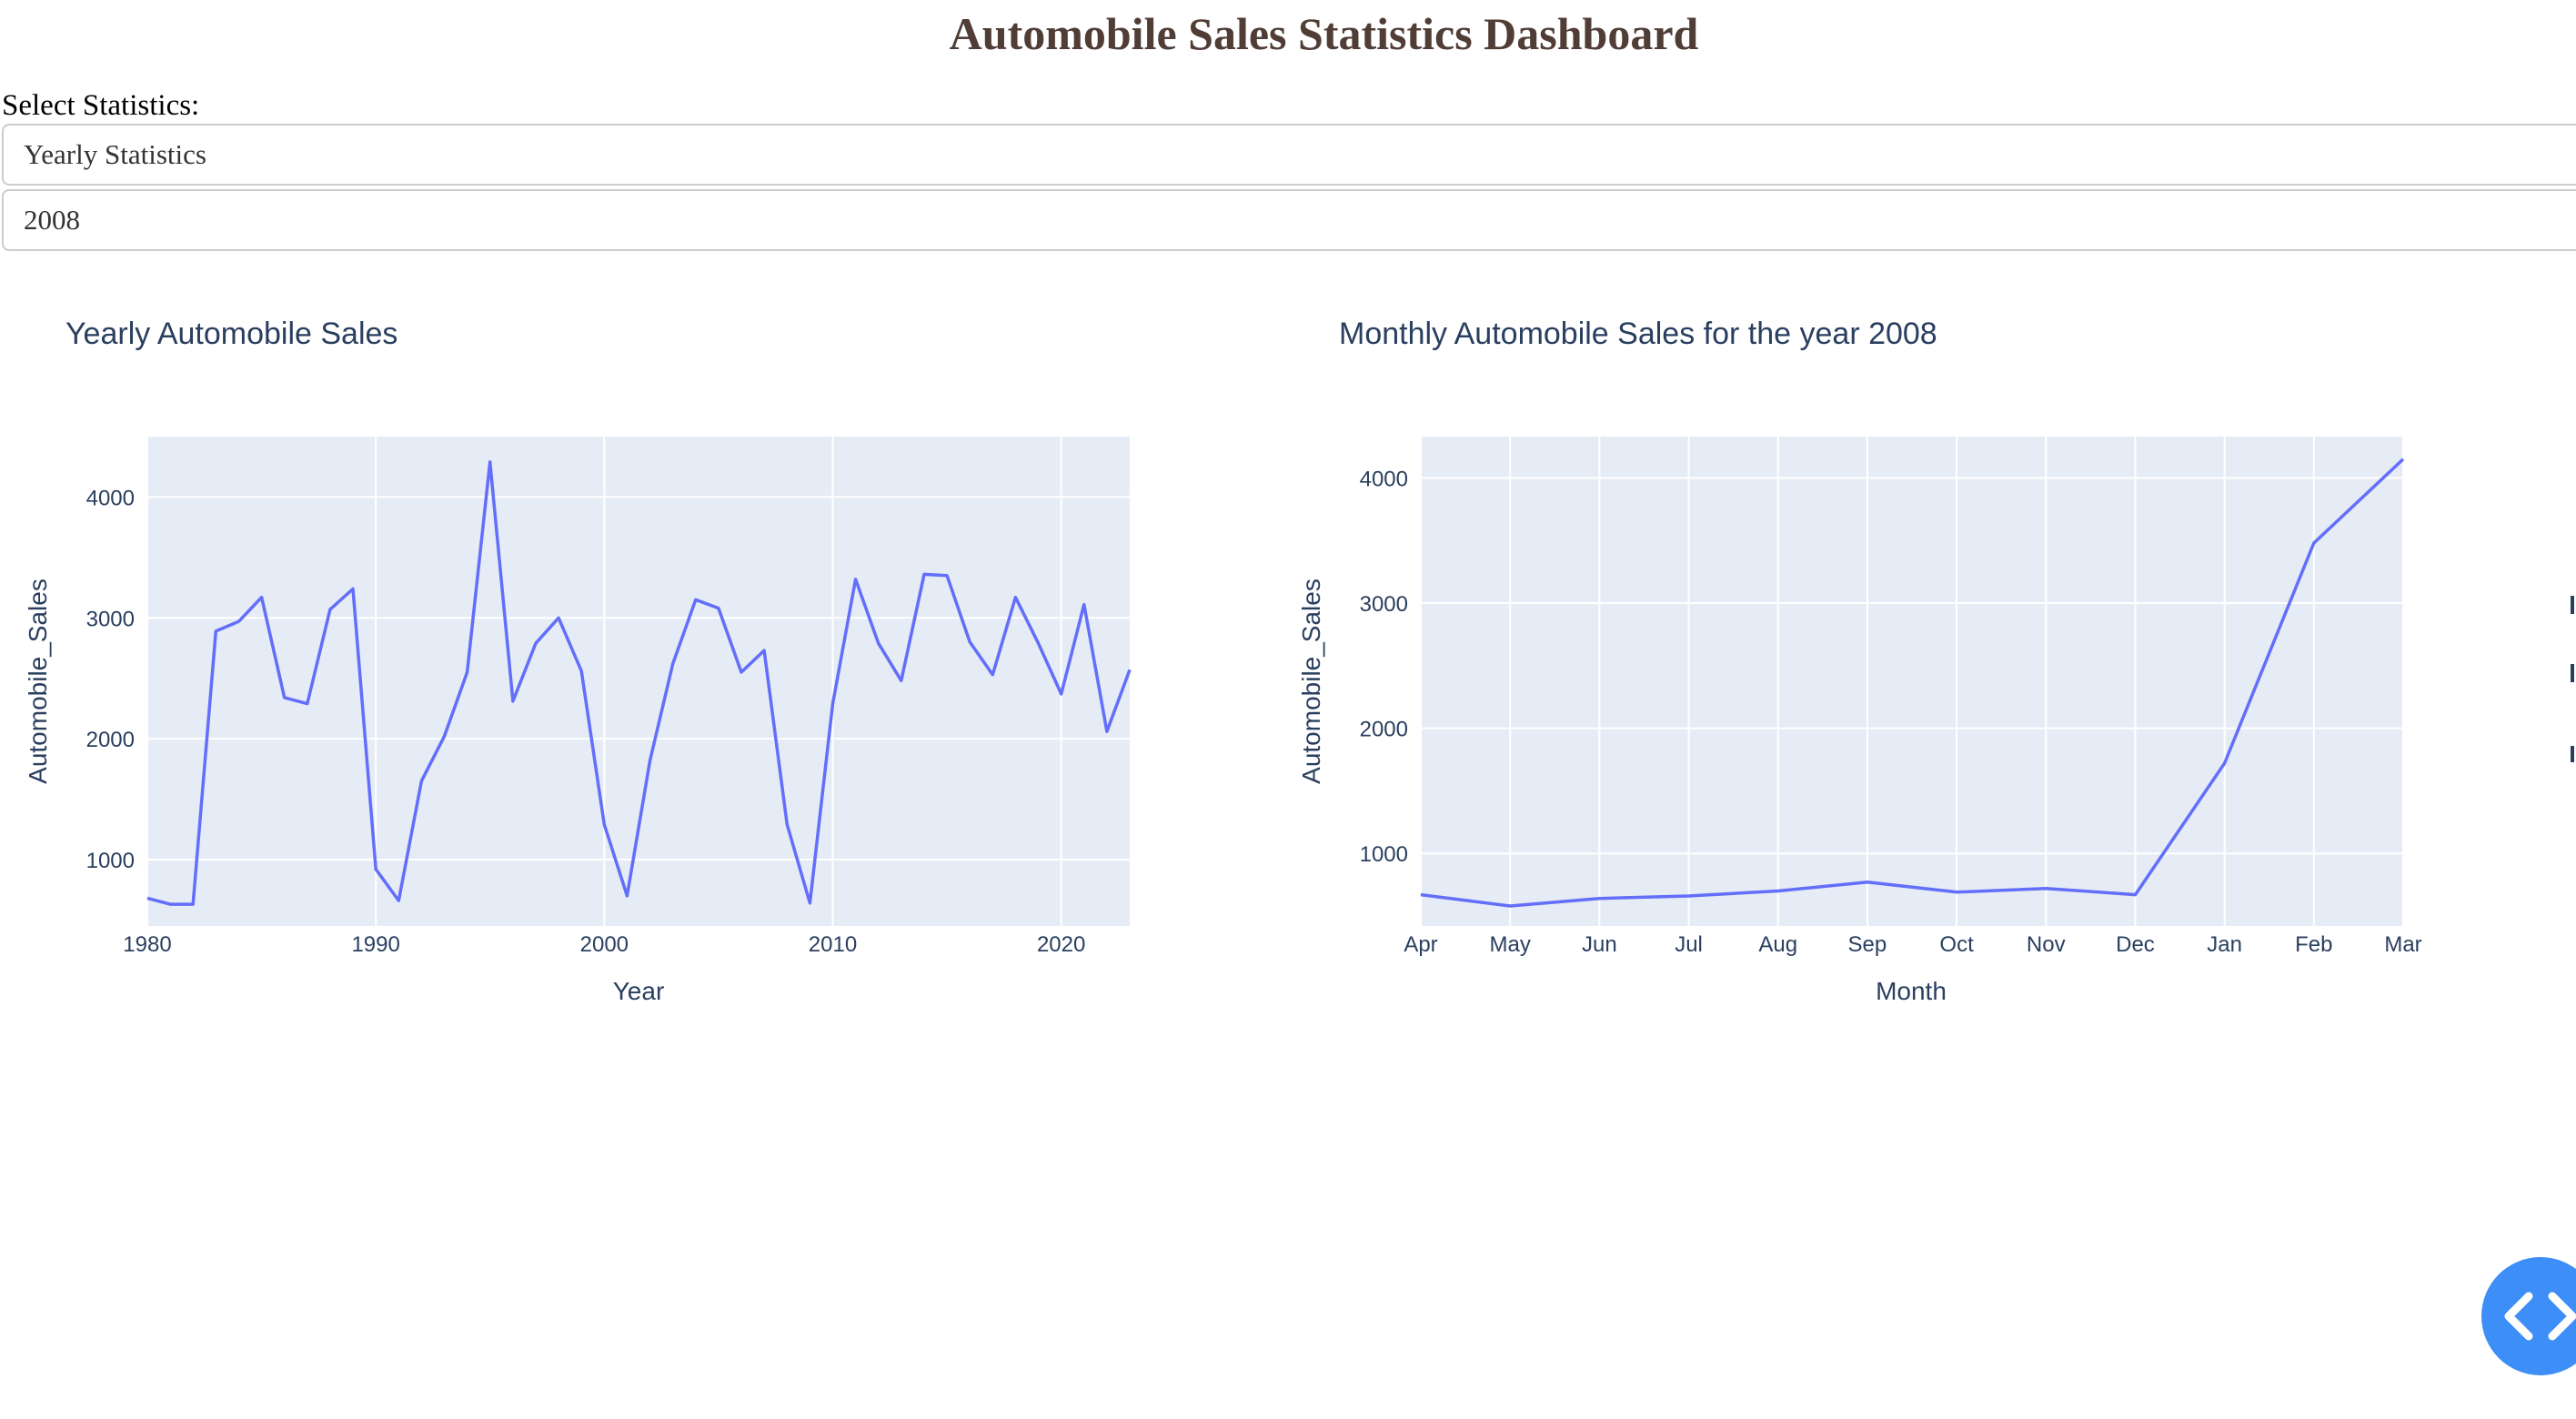  I want to click on x-tick-label: 2020, so click(1061, 944).